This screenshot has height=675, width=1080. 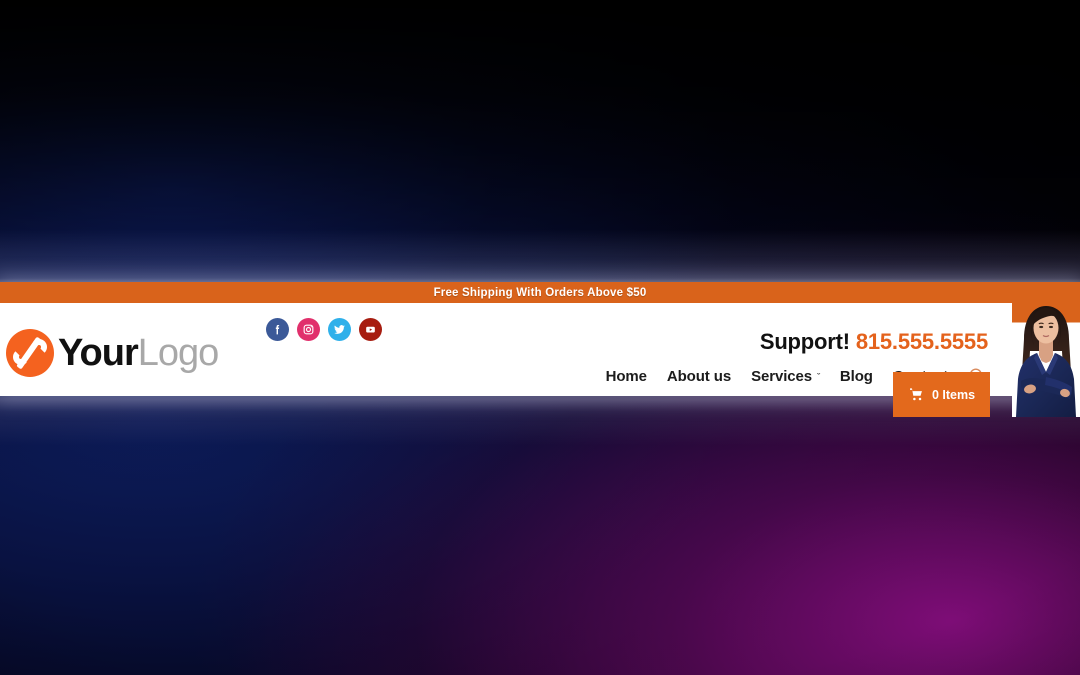 I want to click on nav-item-services: Services ˇ, so click(x=785, y=376).